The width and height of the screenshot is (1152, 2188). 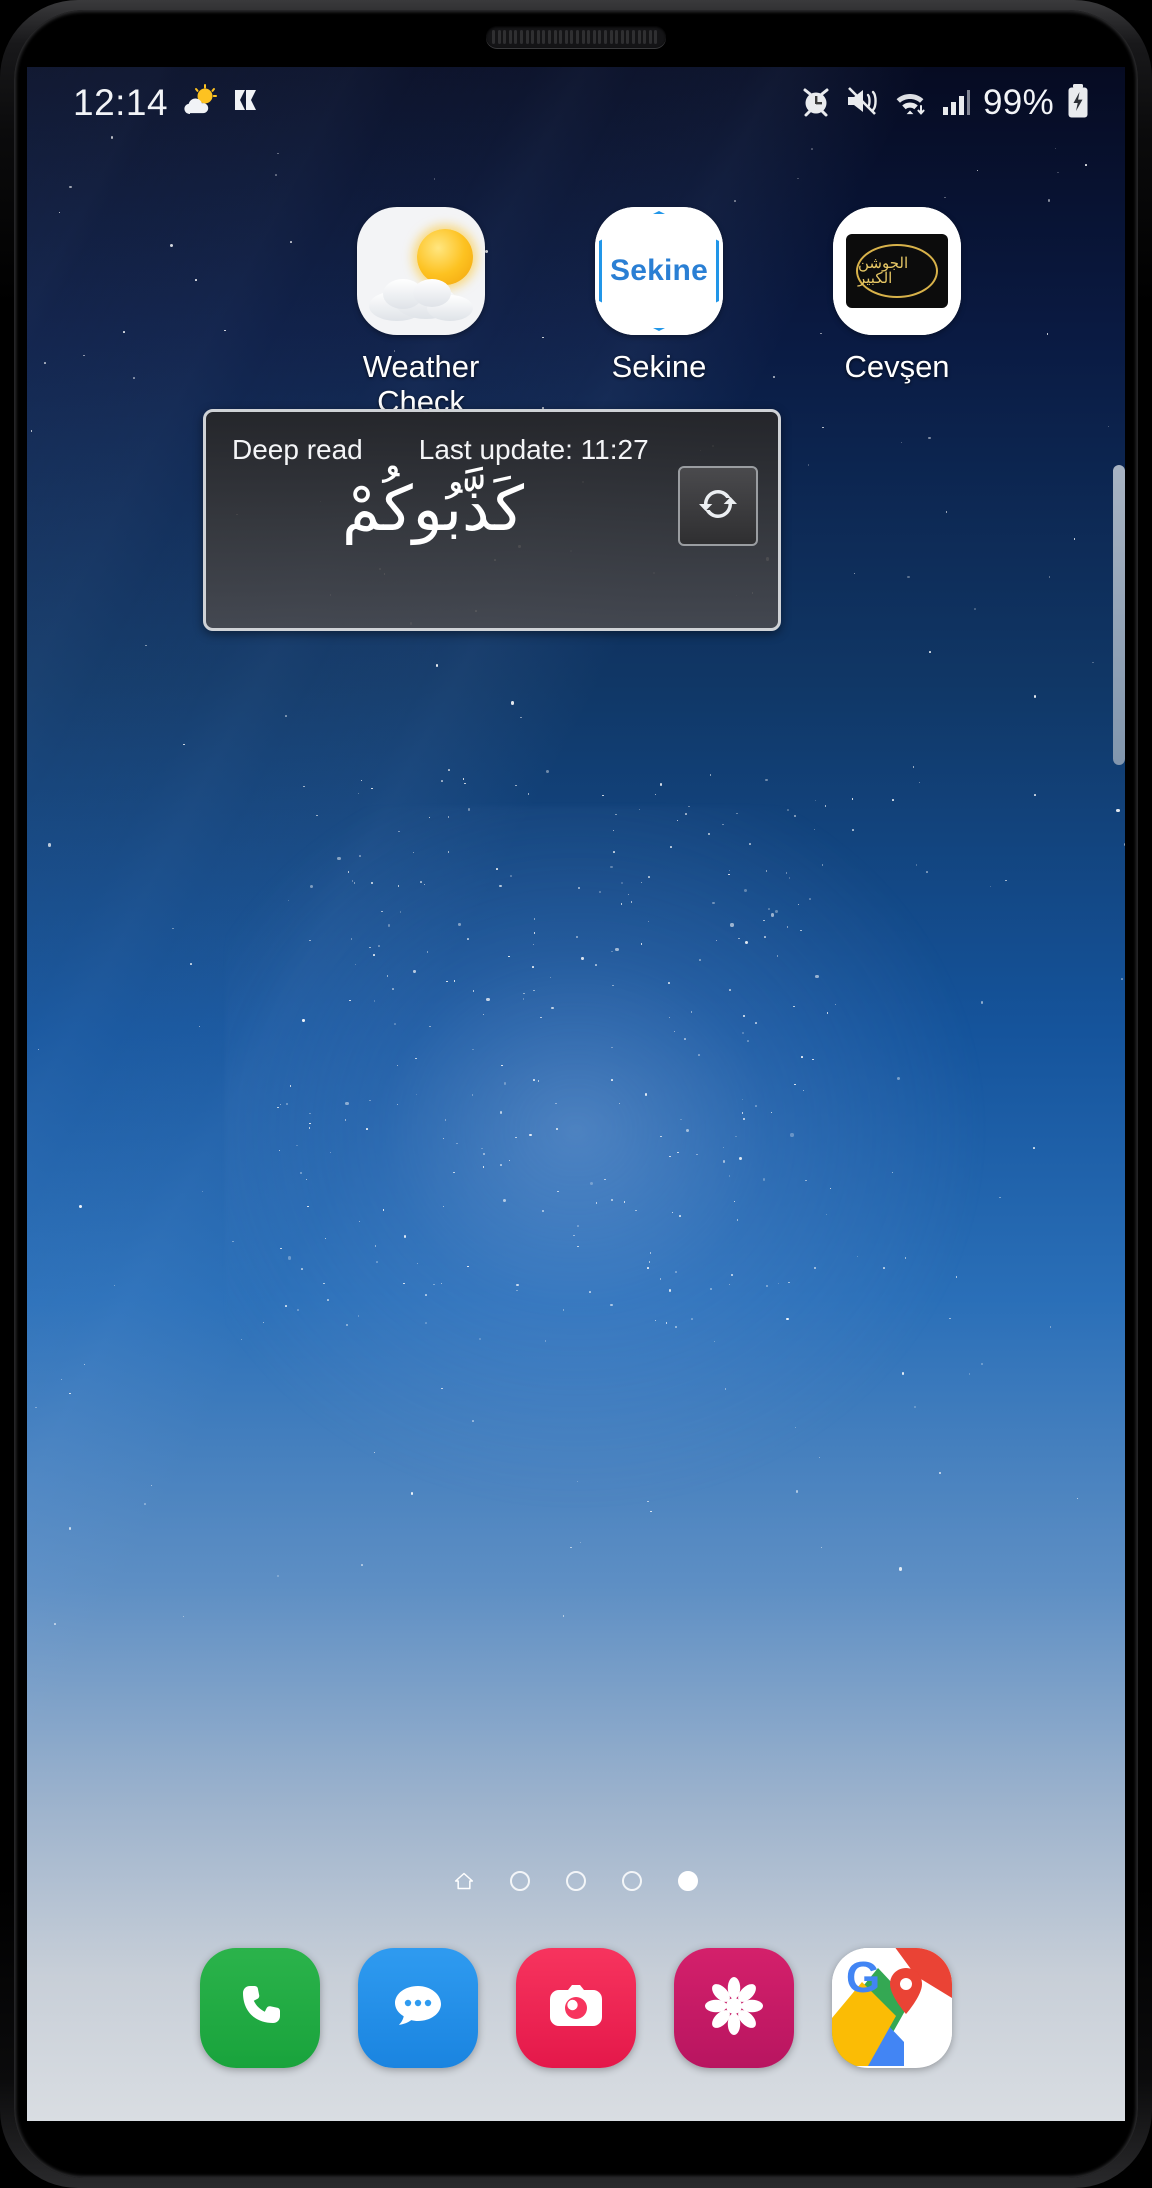 I want to click on widget-header: Deep read Last update: 11:27, so click(x=493, y=450).